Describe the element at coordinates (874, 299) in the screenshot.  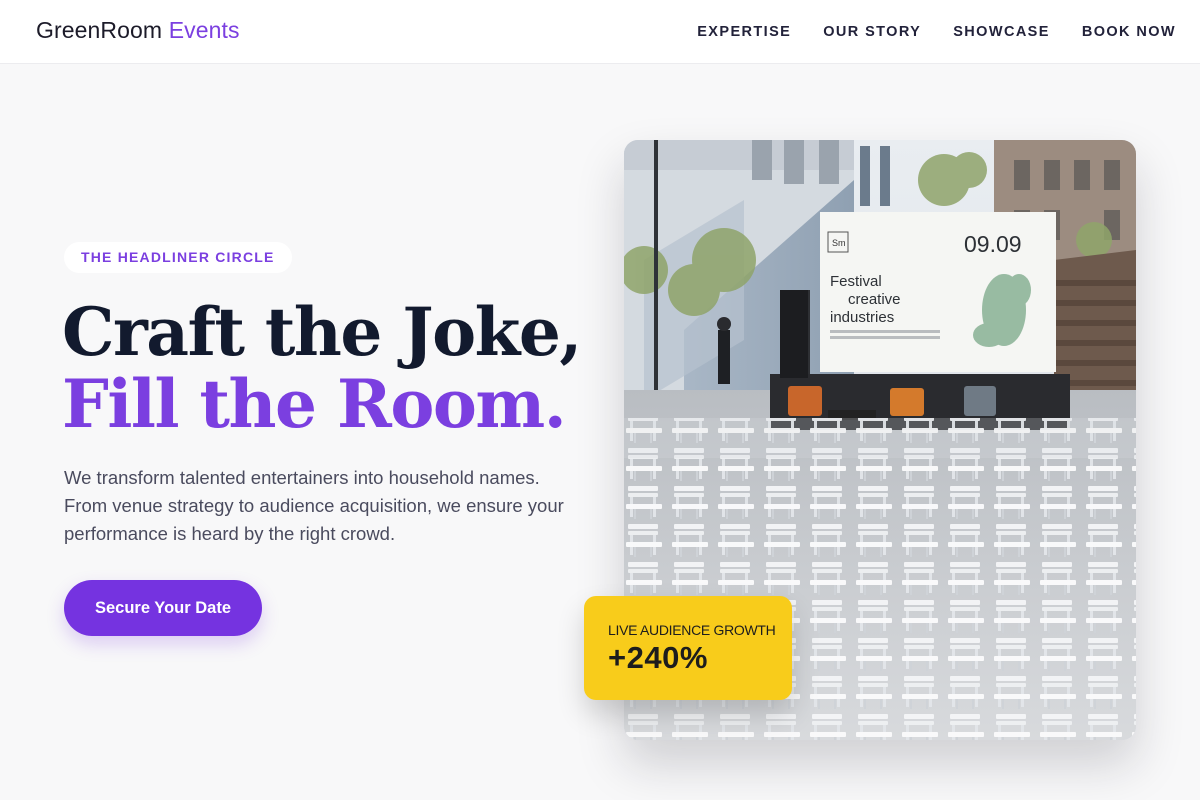
I see `screen-title-line-2: creative` at that location.